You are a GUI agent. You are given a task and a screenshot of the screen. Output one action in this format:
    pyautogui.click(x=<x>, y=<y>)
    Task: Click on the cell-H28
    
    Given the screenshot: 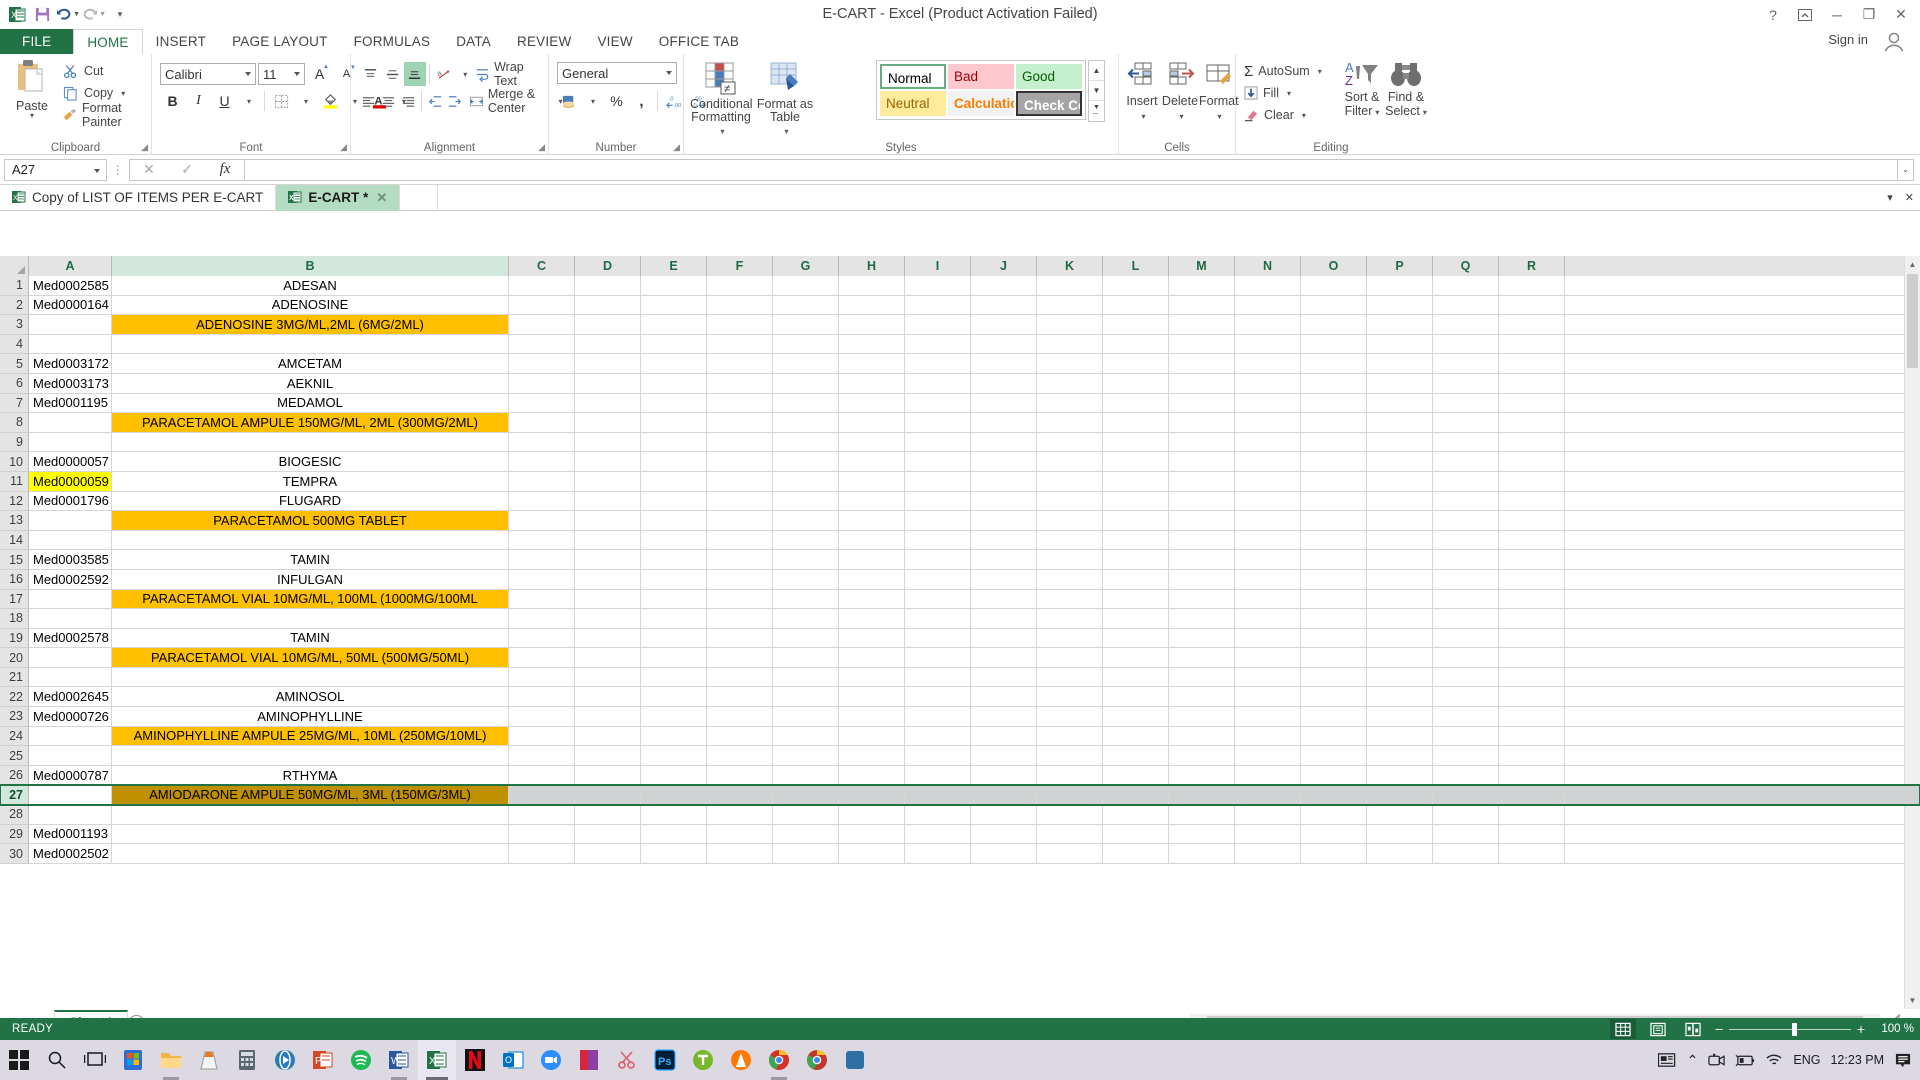 What is the action you would take?
    pyautogui.click(x=872, y=815)
    